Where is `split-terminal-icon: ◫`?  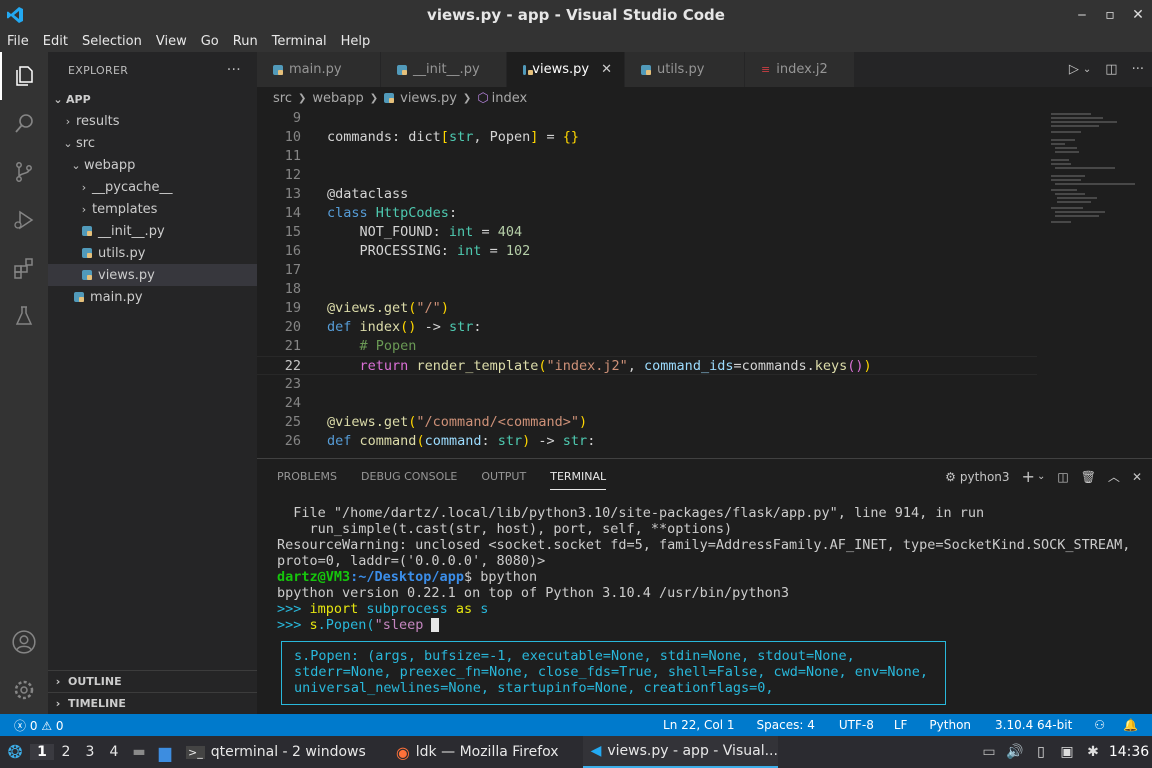 split-terminal-icon: ◫ is located at coordinates (1062, 477).